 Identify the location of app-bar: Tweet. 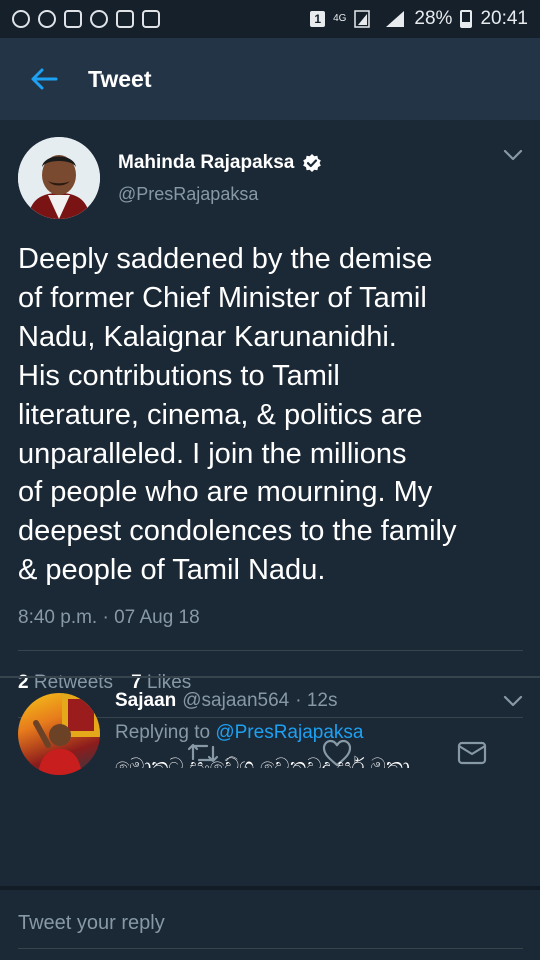
(270, 79).